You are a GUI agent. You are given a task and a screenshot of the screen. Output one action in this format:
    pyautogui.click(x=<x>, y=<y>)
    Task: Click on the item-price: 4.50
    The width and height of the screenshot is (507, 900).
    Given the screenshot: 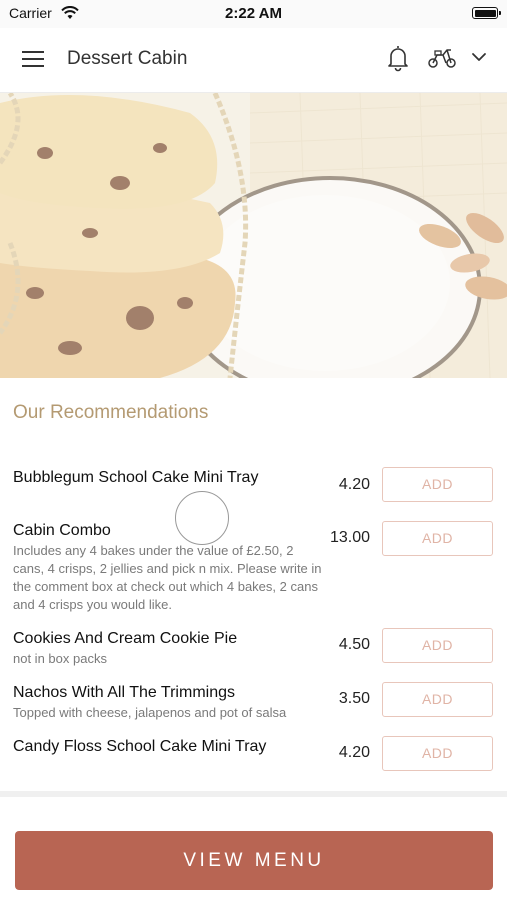 What is the action you would take?
    pyautogui.click(x=354, y=644)
    